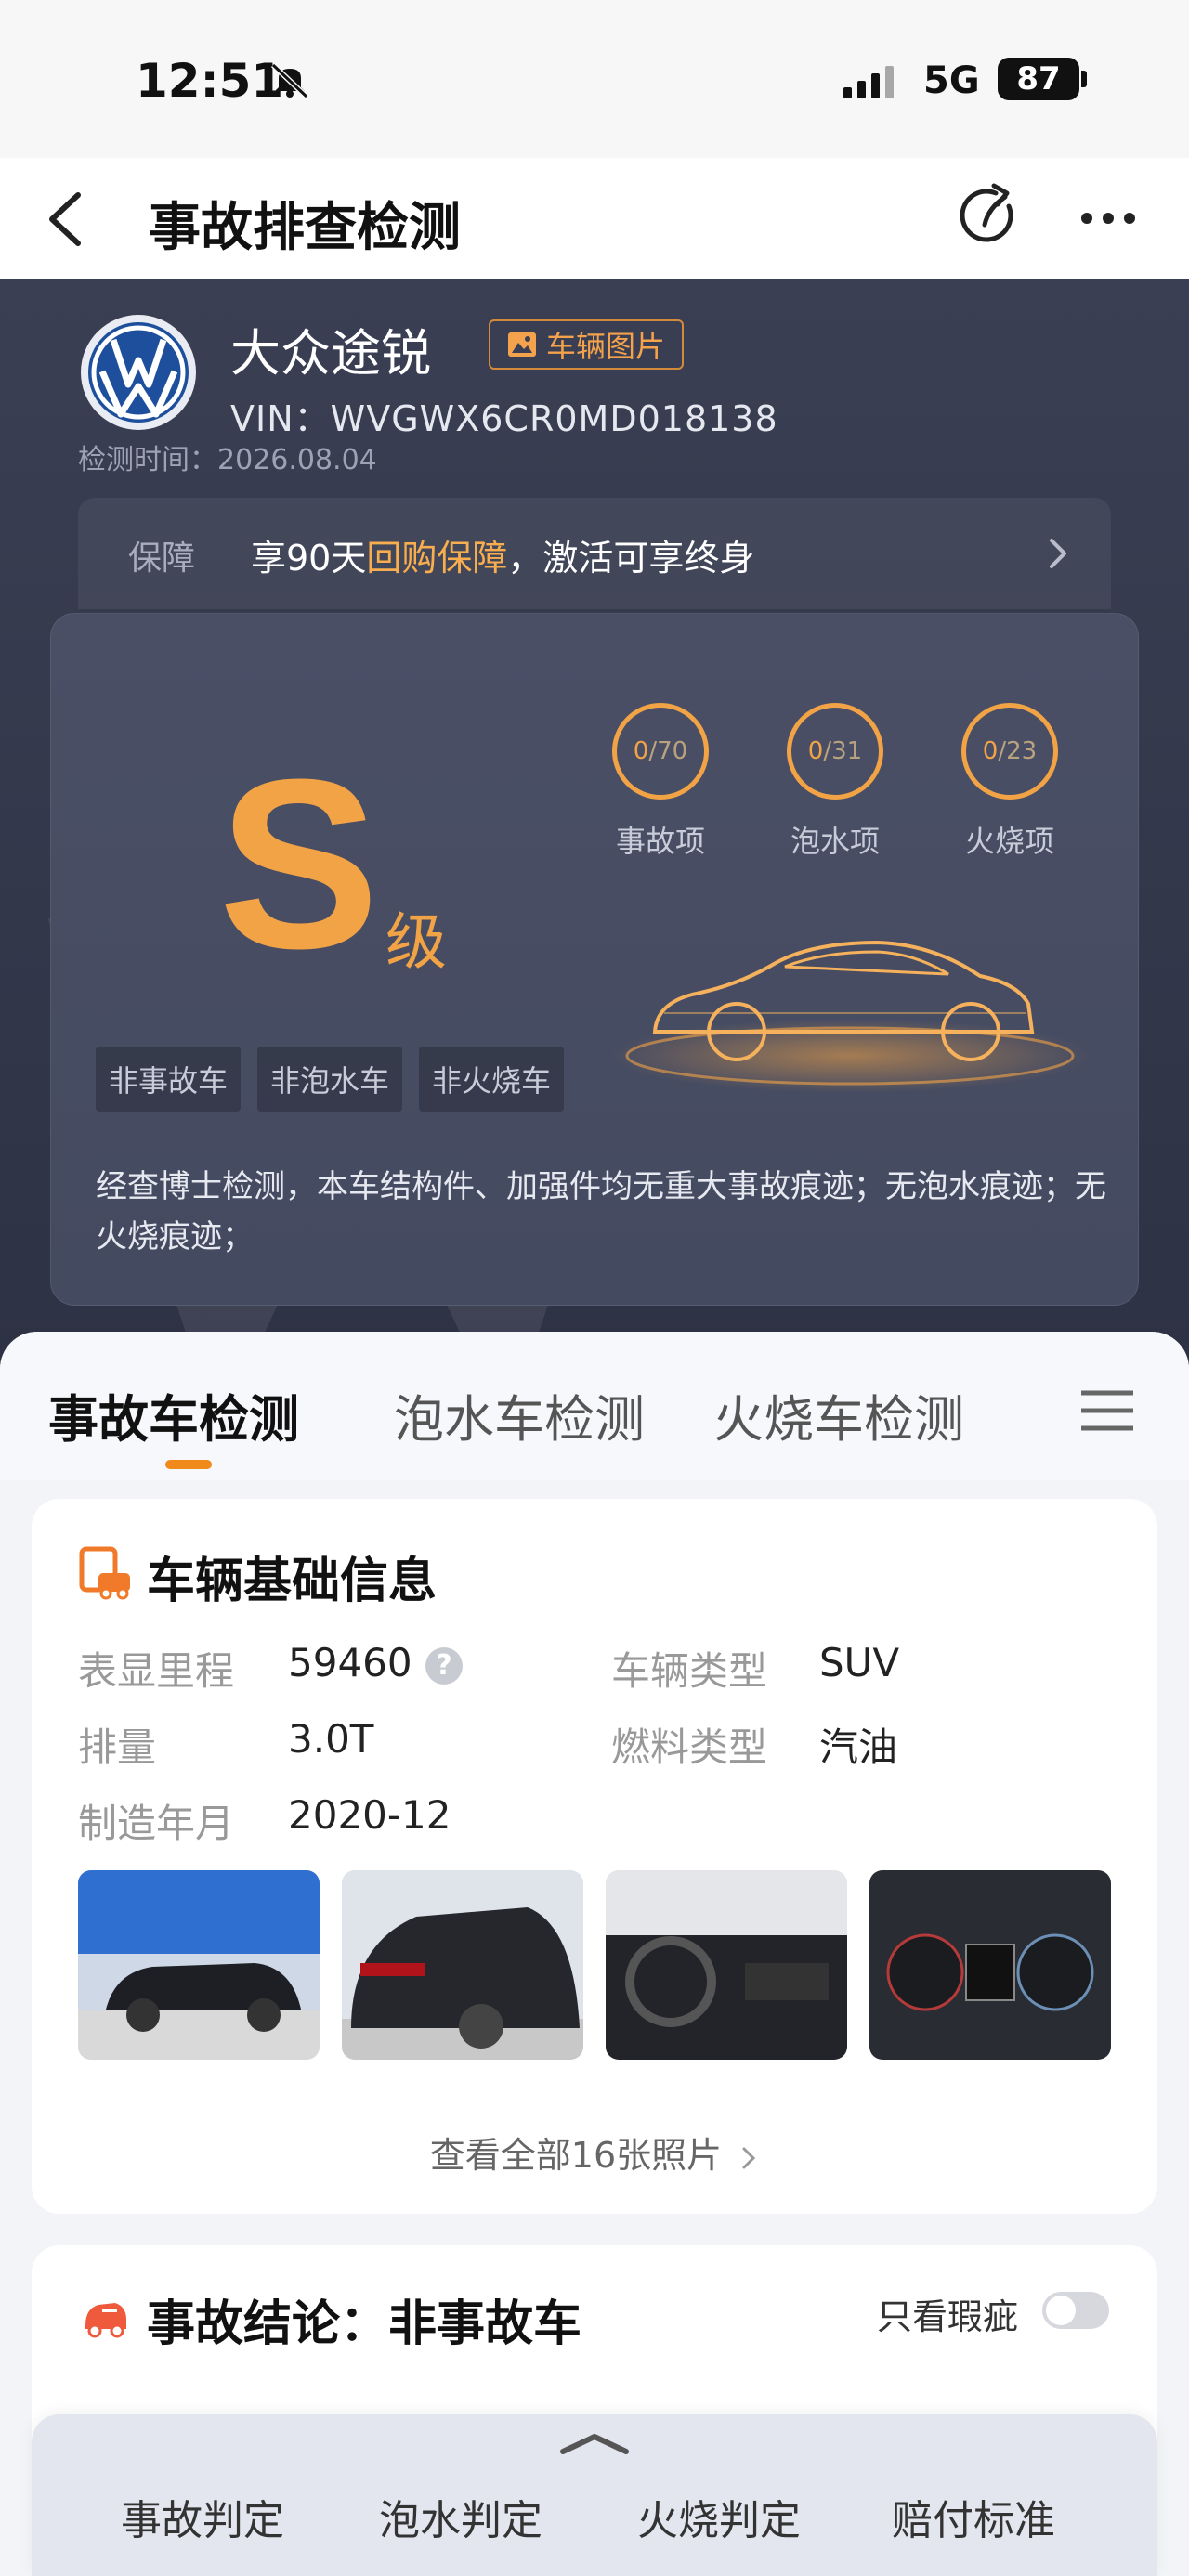 This screenshot has height=2576, width=1189. I want to click on manufacture-date-label: 制造年月, so click(157, 1823).